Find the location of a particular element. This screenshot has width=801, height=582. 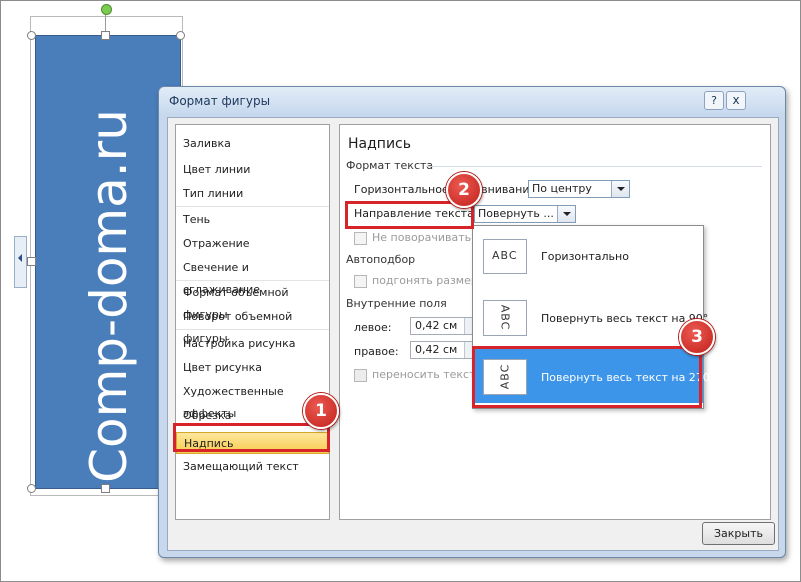

left-margin-spinner: 0,42 см is located at coordinates (444, 326).